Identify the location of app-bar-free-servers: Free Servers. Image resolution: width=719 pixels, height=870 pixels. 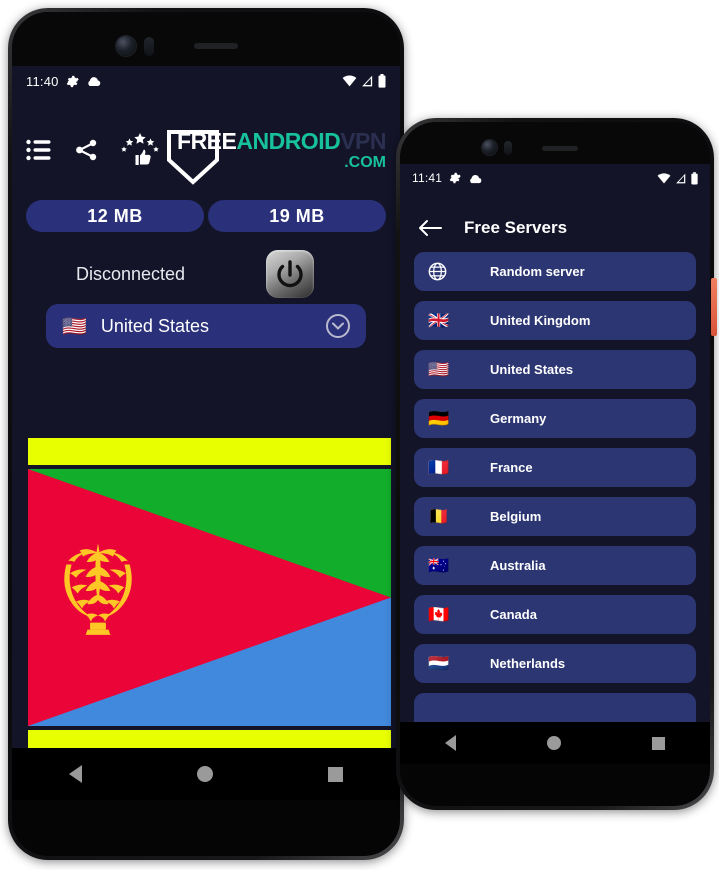
(555, 228).